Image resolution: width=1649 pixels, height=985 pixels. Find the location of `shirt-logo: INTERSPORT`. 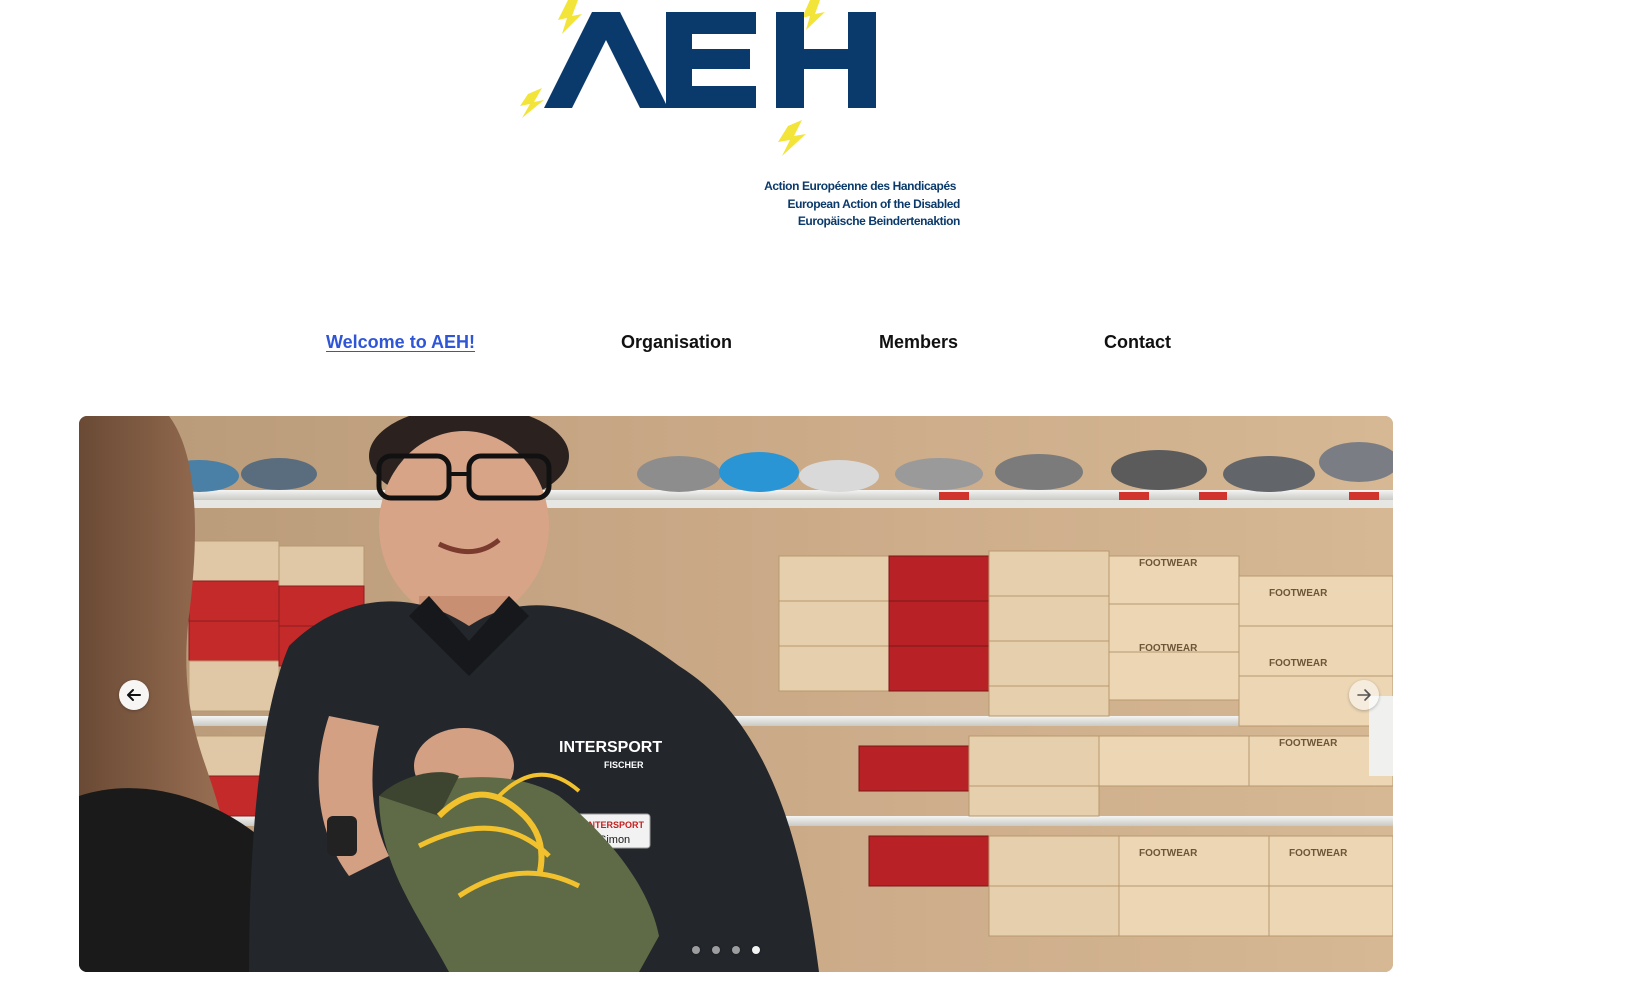

shirt-logo: INTERSPORT is located at coordinates (610, 747).